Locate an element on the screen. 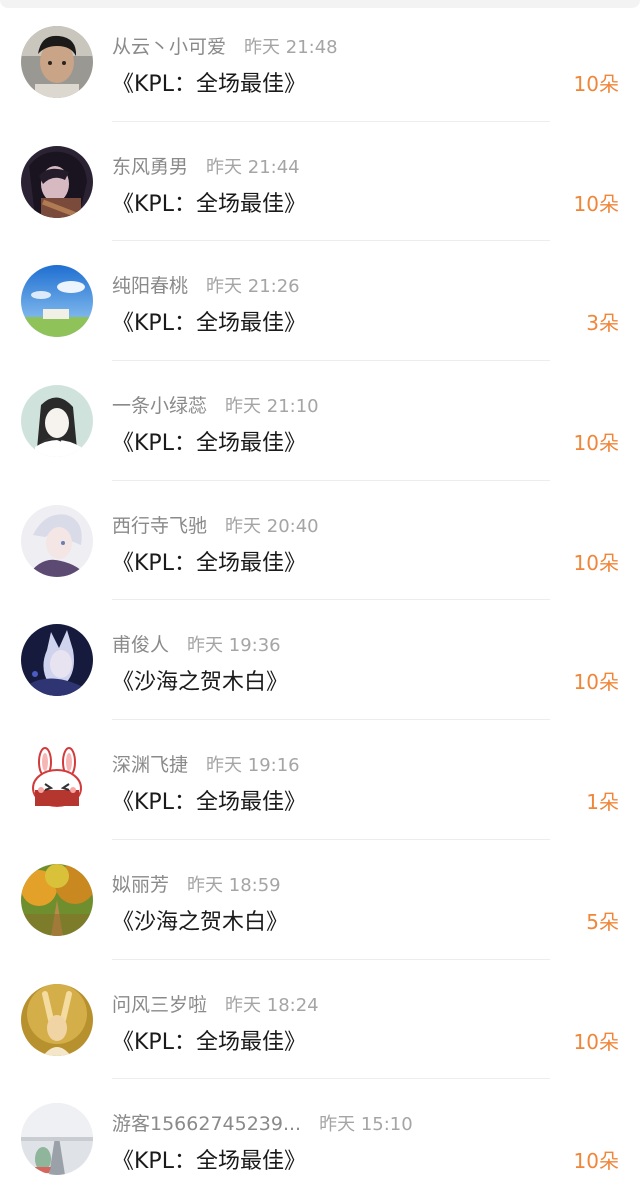  list-item: 甫俊人 昨天 19:36 《沙海之贺木白》 10朵 is located at coordinates (320, 660).